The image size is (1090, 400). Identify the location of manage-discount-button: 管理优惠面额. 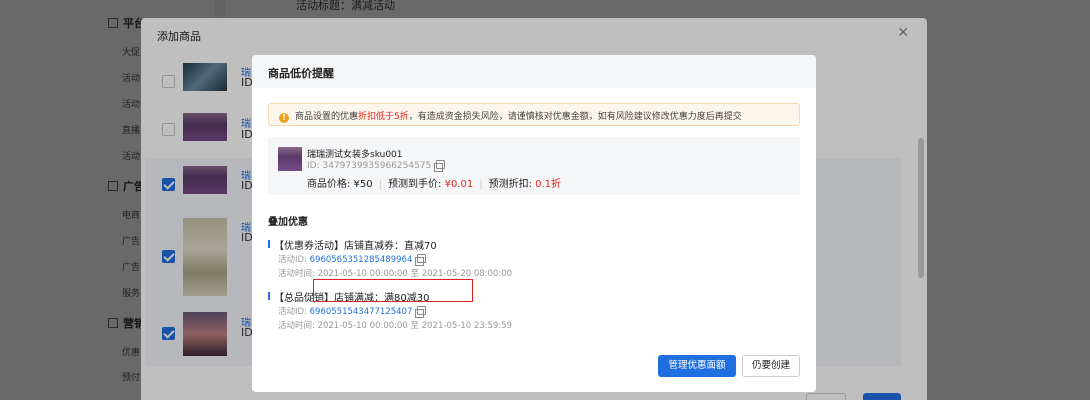
(697, 366).